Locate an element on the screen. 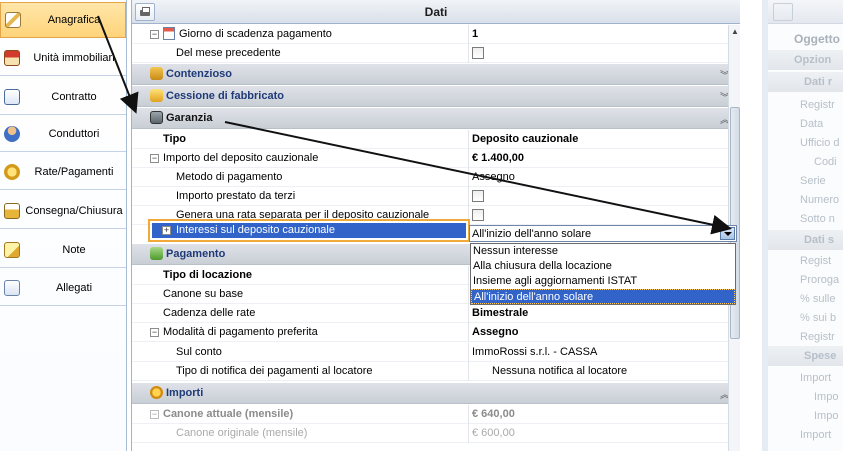 The height and width of the screenshot is (451, 843). scroll-up-icon: ▲ is located at coordinates (735, 31).